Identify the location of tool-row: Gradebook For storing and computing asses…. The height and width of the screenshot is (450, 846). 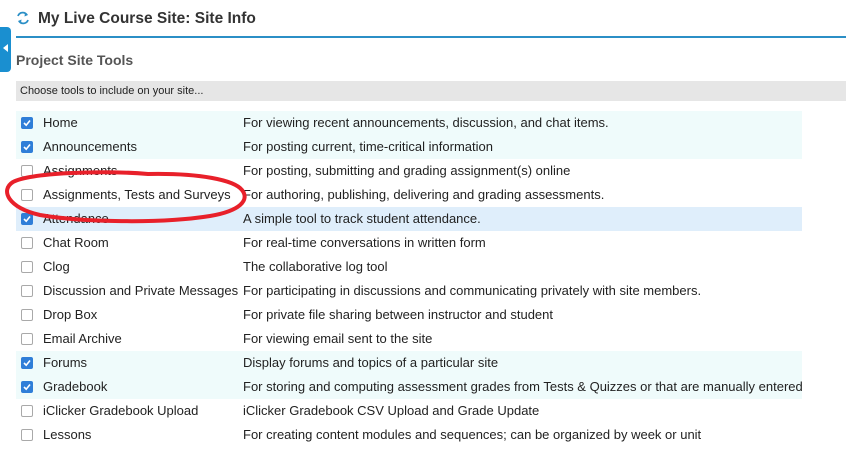
(409, 387).